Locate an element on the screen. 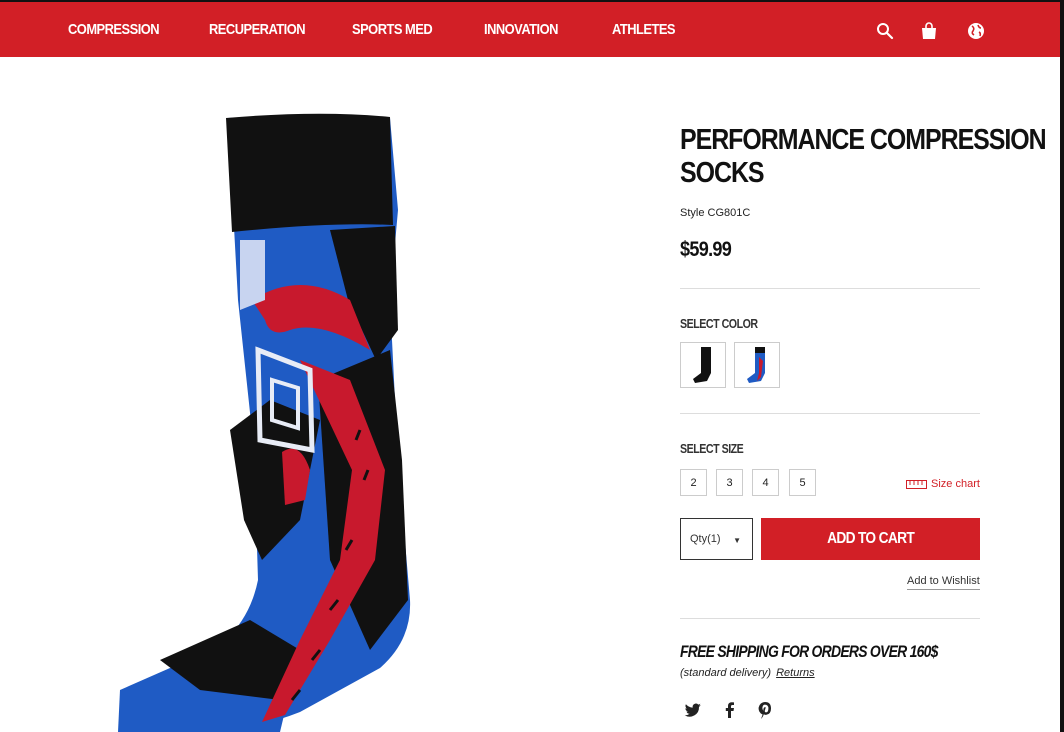  window-edge is located at coordinates (1062, 366).